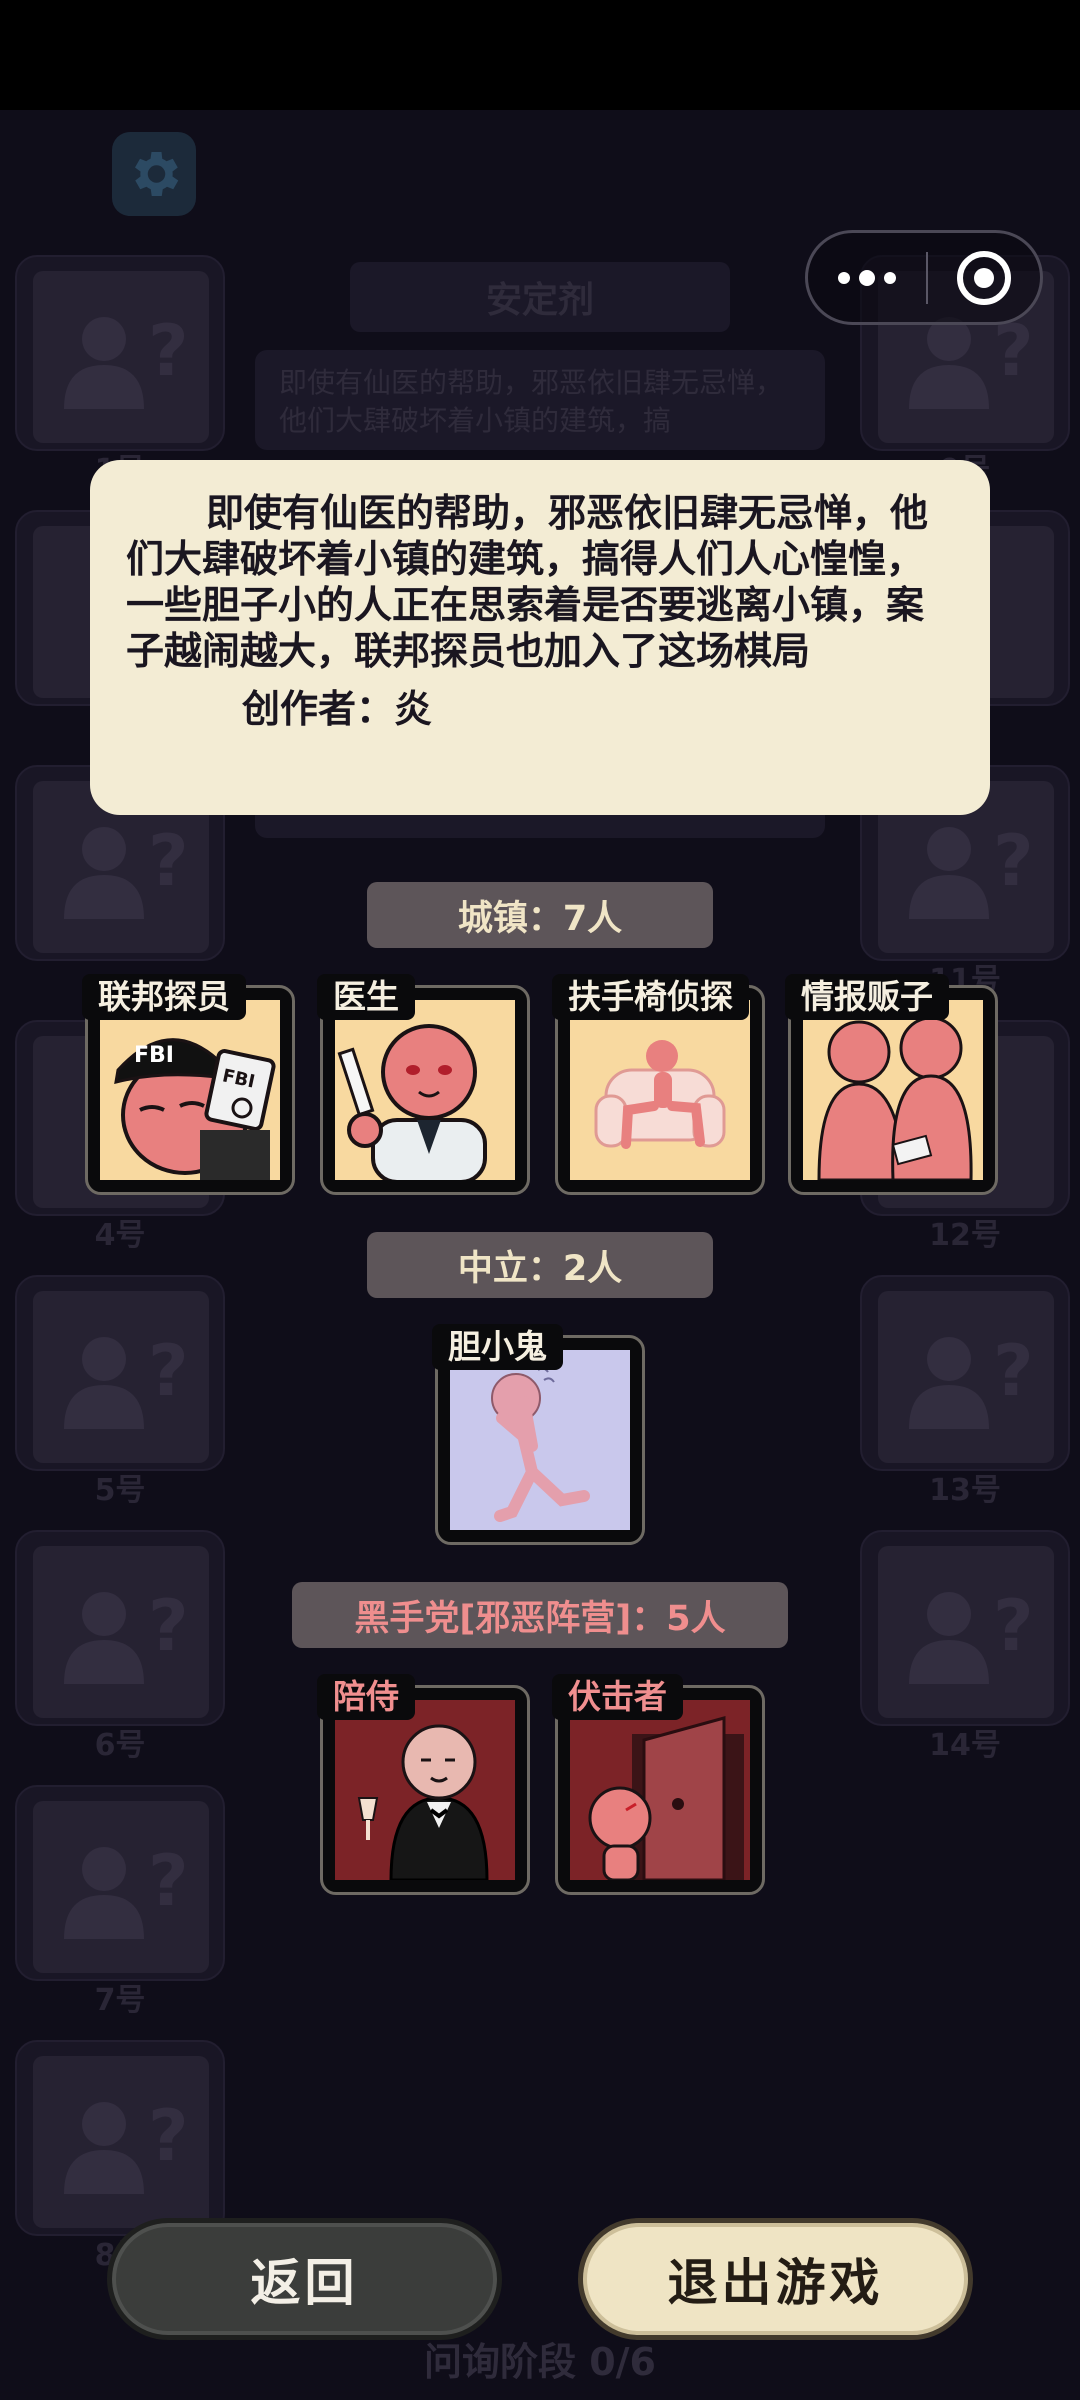  What do you see at coordinates (425, 1790) in the screenshot?
I see `escort-icon` at bounding box center [425, 1790].